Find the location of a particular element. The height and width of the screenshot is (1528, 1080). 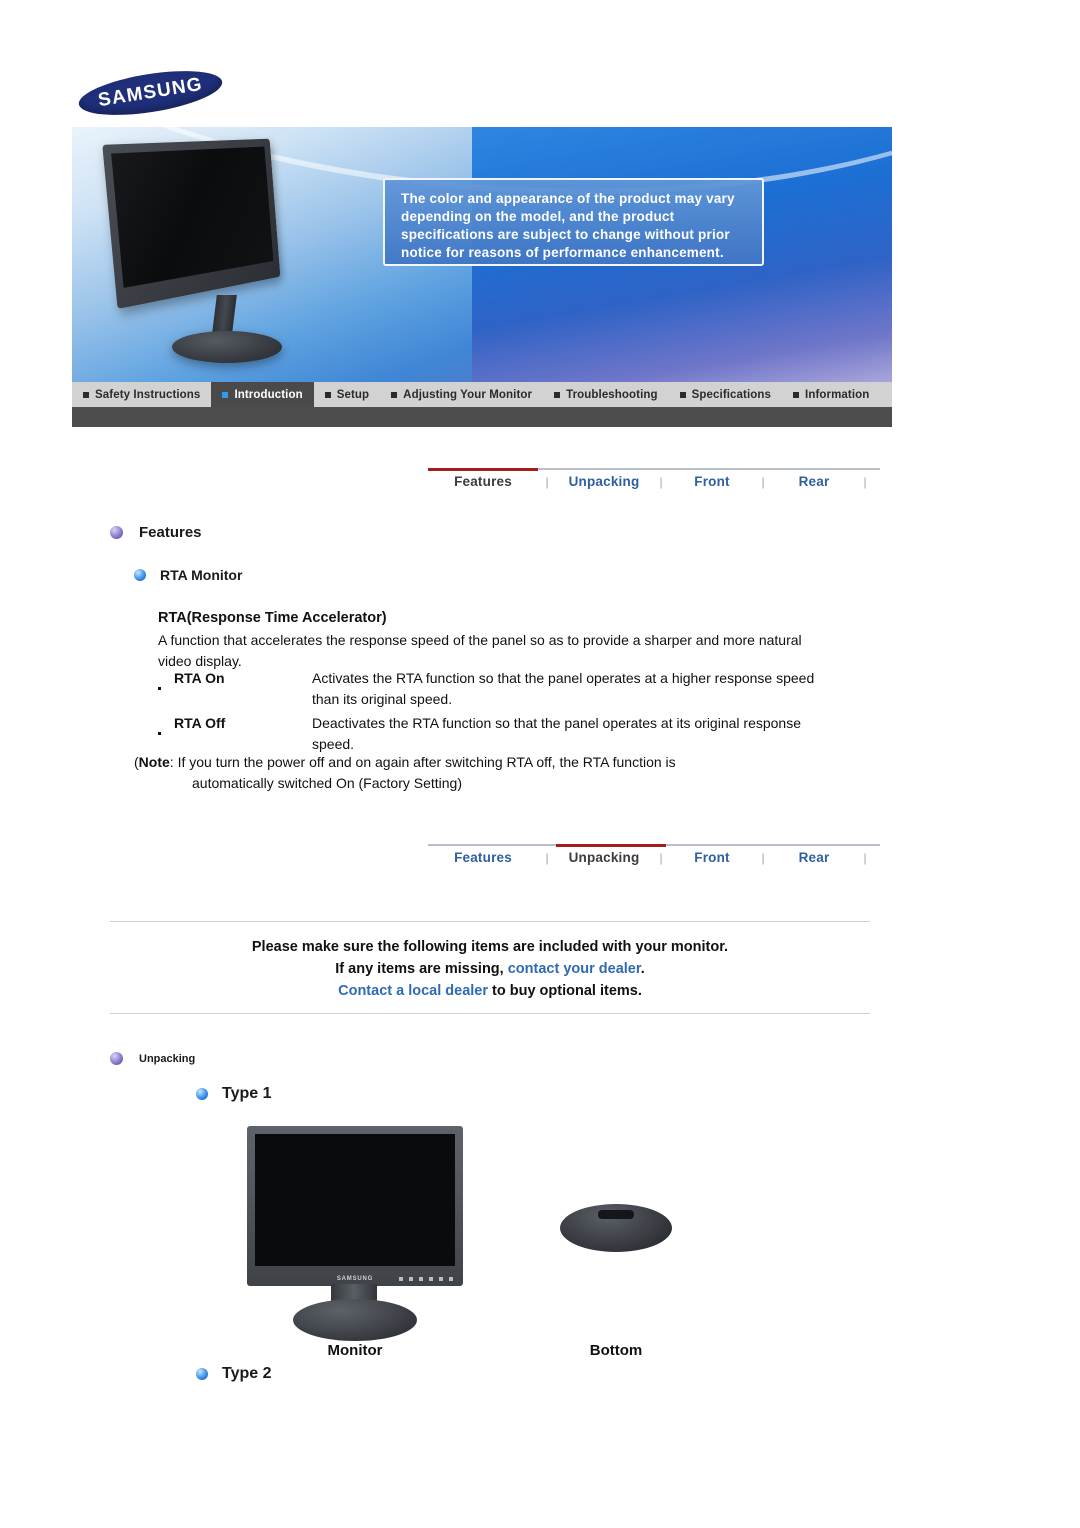

rta-monitor-heading: RTA Monitor is located at coordinates (188, 575).